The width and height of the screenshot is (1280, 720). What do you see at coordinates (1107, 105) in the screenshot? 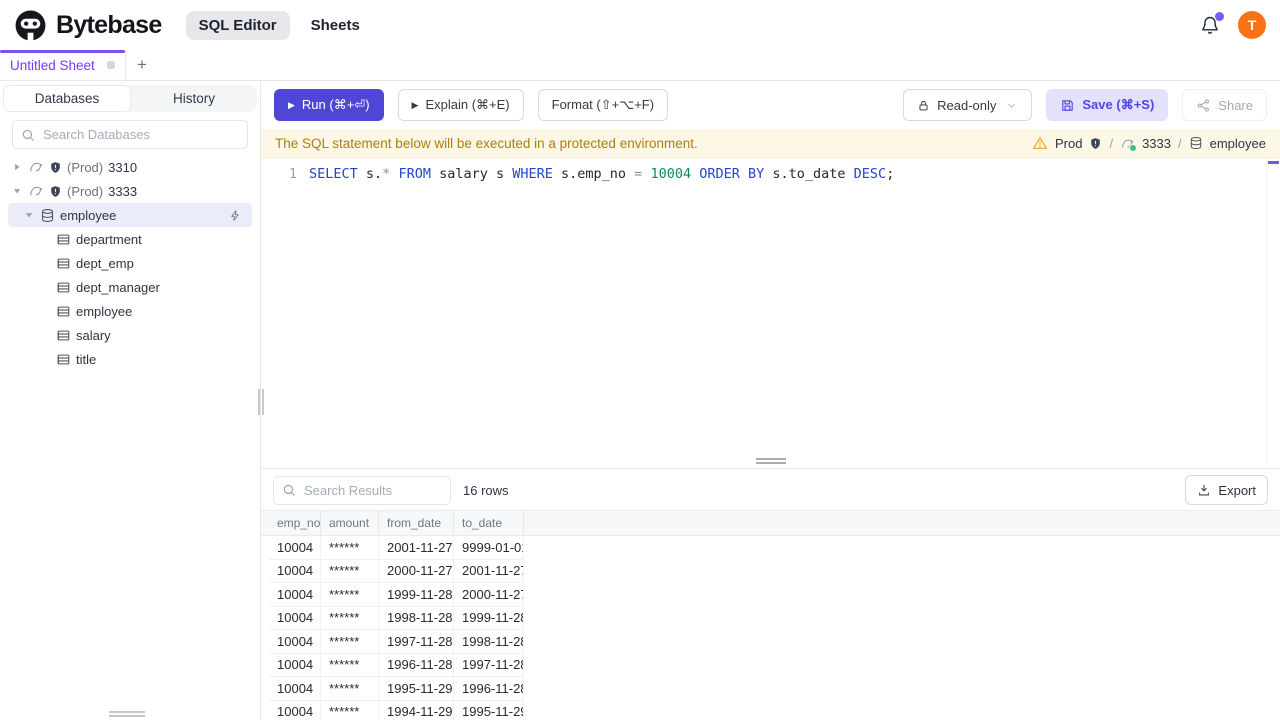
I see `save-button: Save (⌘+S)` at bounding box center [1107, 105].